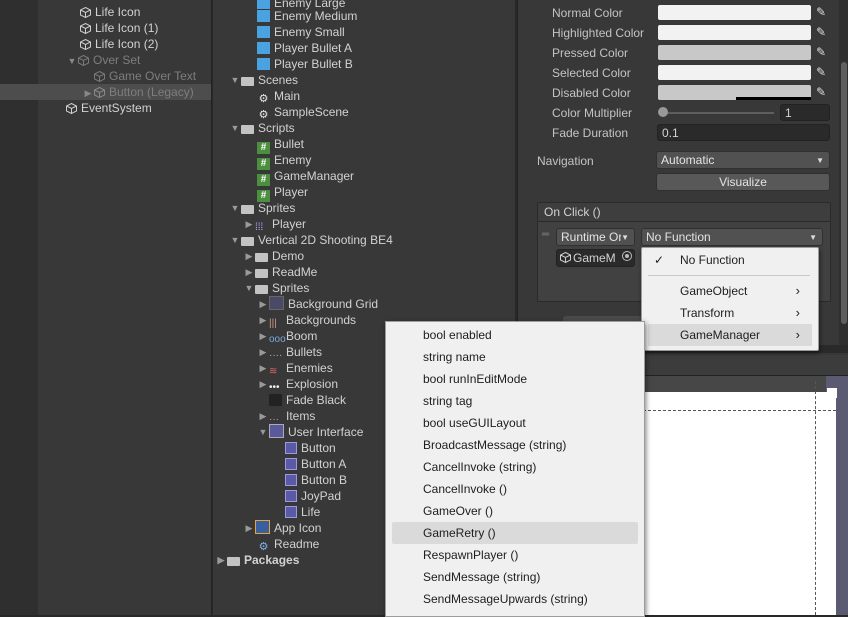 The height and width of the screenshot is (617, 848). I want to click on project-item: Button, so click(310, 448).